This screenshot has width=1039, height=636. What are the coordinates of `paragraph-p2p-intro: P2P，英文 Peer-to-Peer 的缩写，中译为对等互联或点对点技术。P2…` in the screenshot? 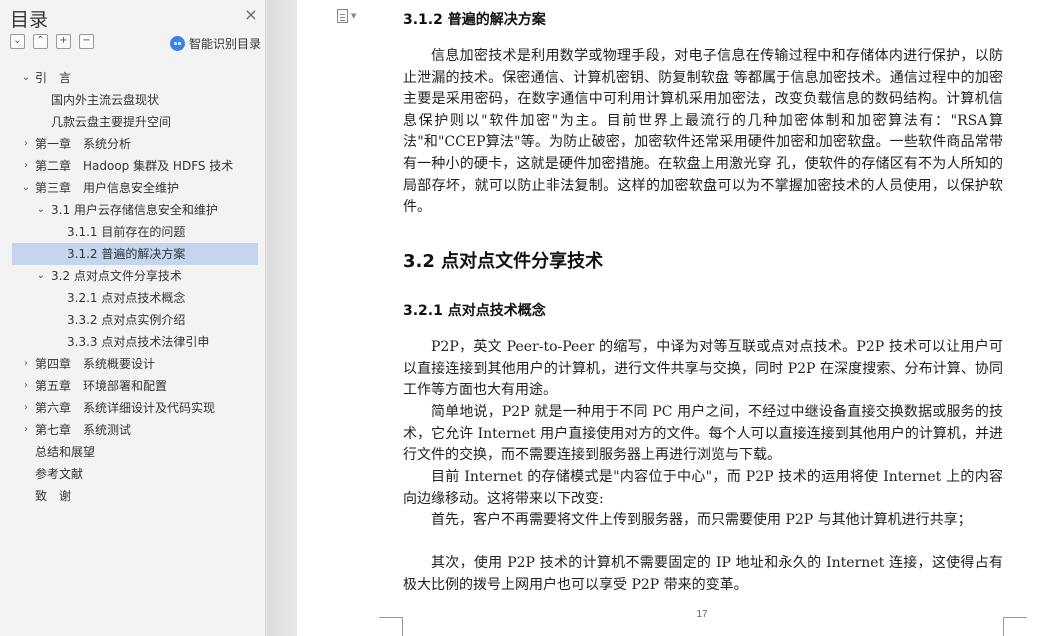 It's located at (703, 369).